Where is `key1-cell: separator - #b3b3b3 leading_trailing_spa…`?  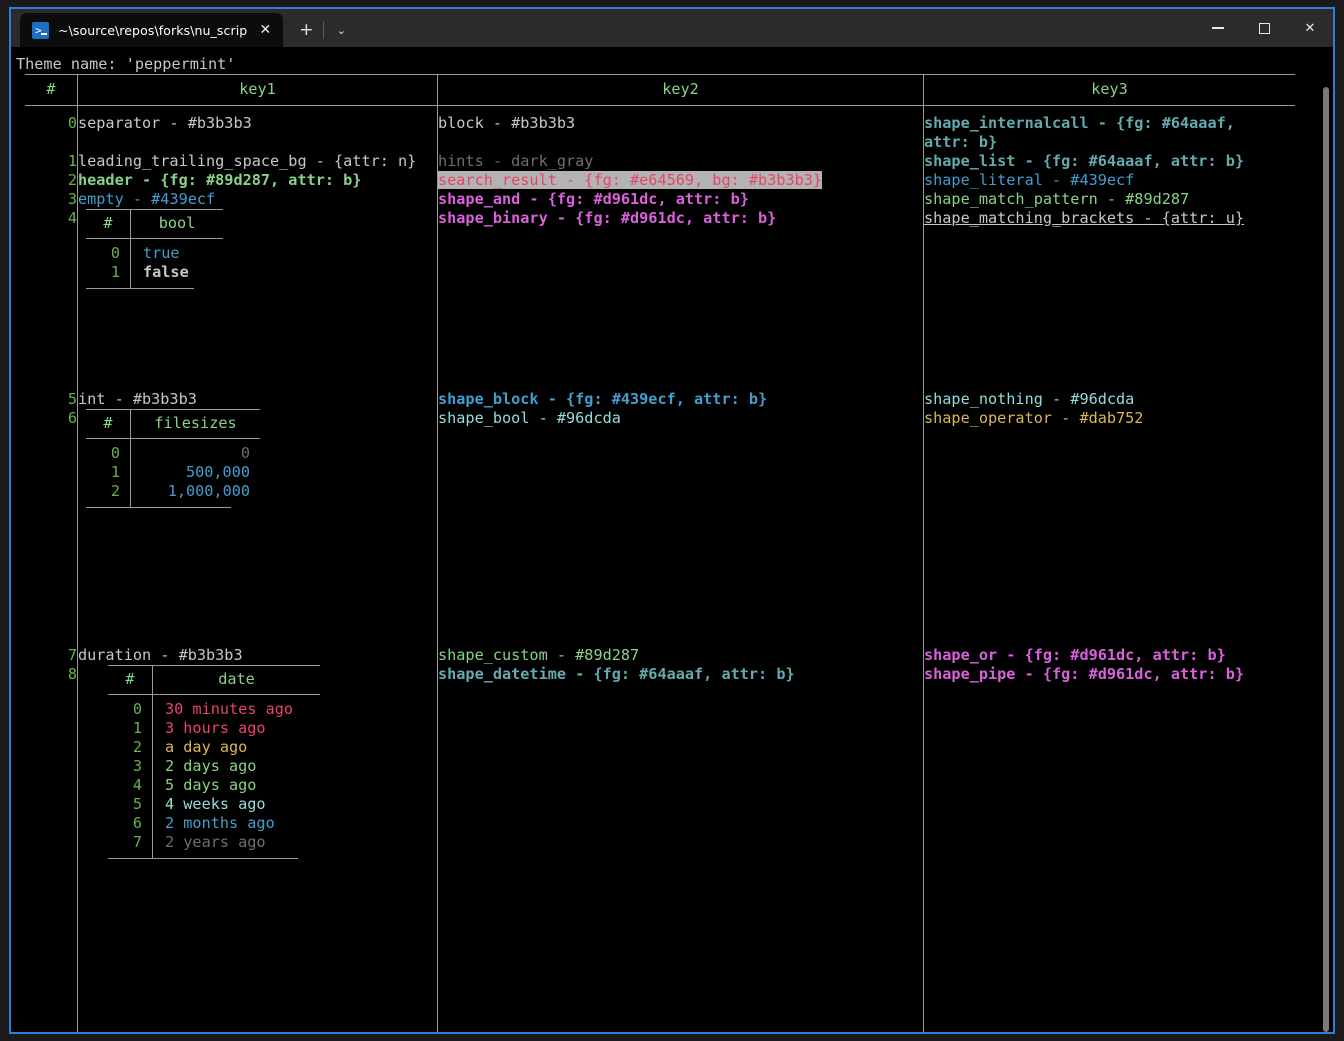 key1-cell: separator - #b3b3b3 leading_trailing_spa… is located at coordinates (257, 199).